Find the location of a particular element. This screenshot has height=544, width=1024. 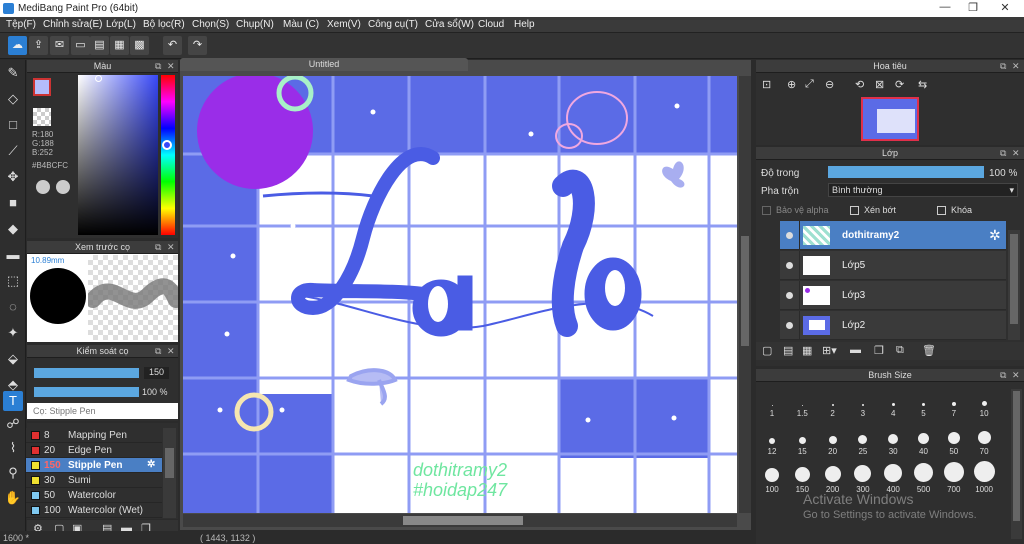

layer-row: Lớp3 is located at coordinates (893, 295).